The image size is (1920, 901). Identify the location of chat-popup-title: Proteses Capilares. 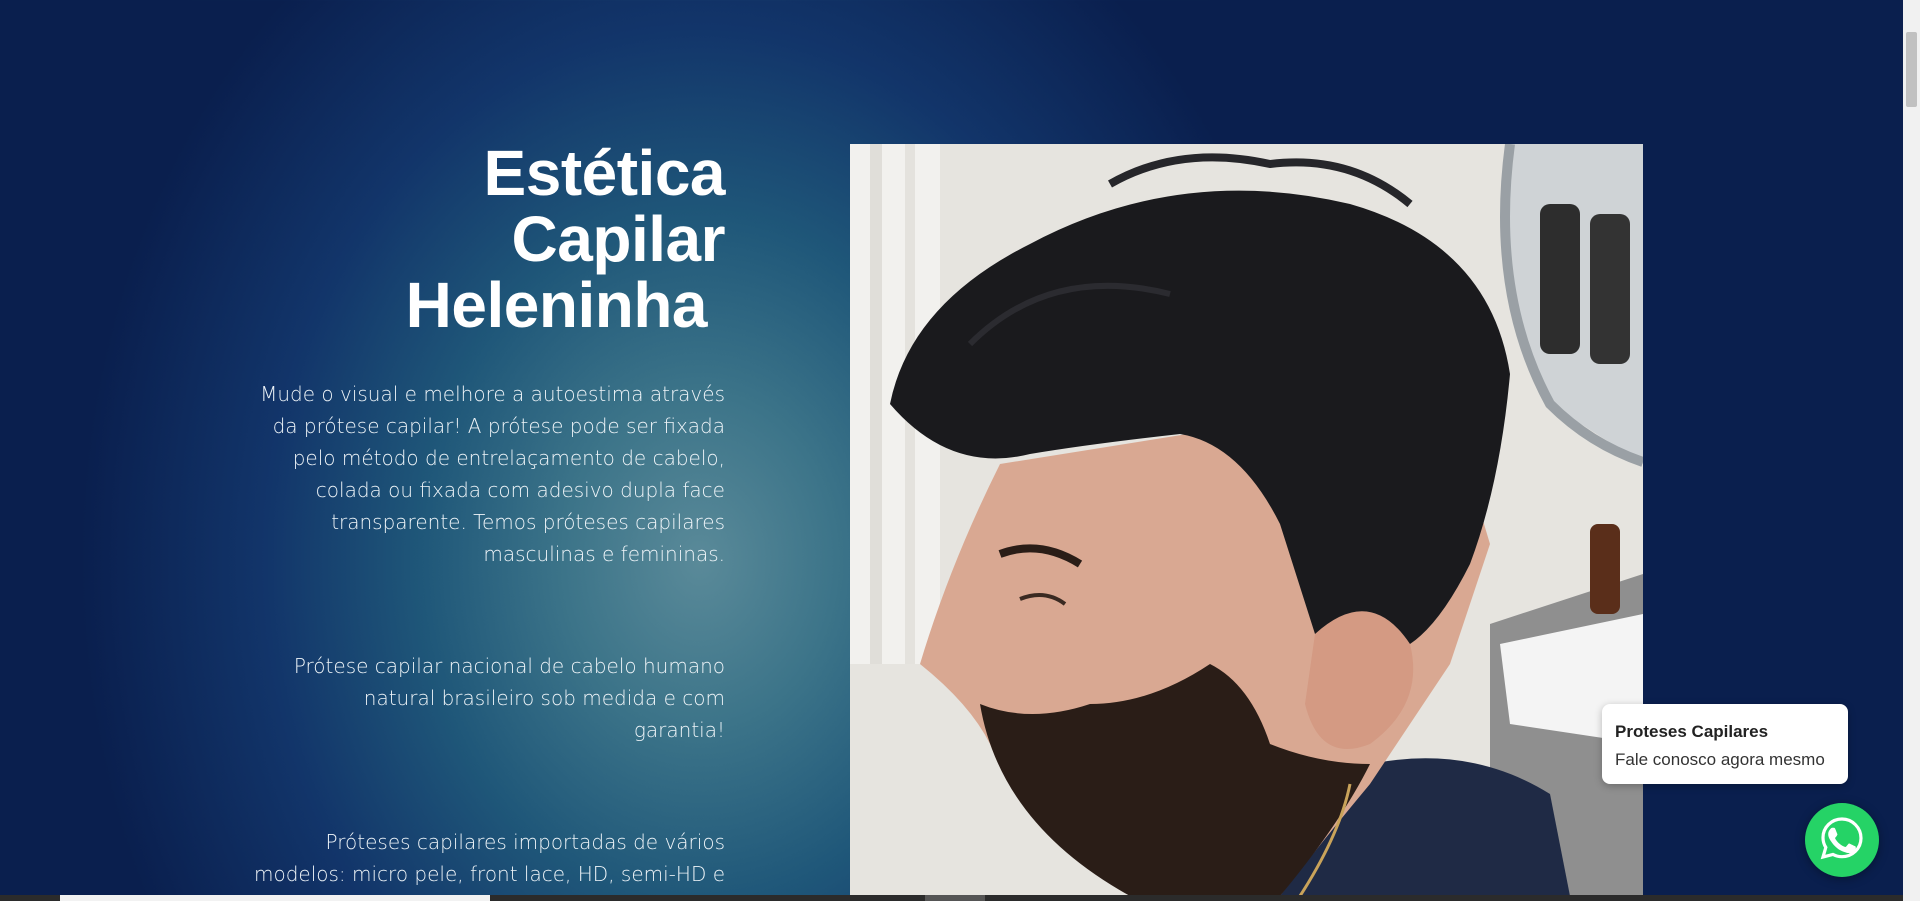
(1692, 731).